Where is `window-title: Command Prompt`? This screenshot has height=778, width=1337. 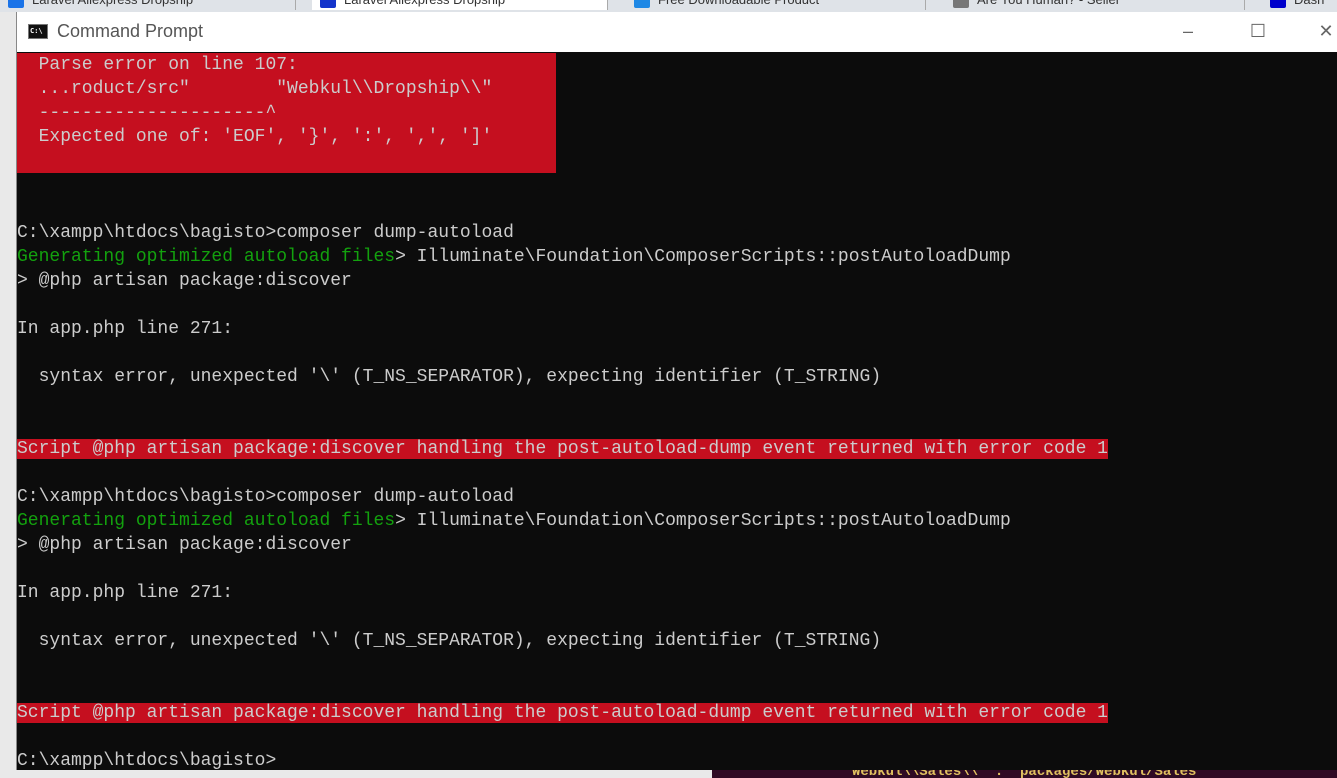
window-title: Command Prompt is located at coordinates (130, 31).